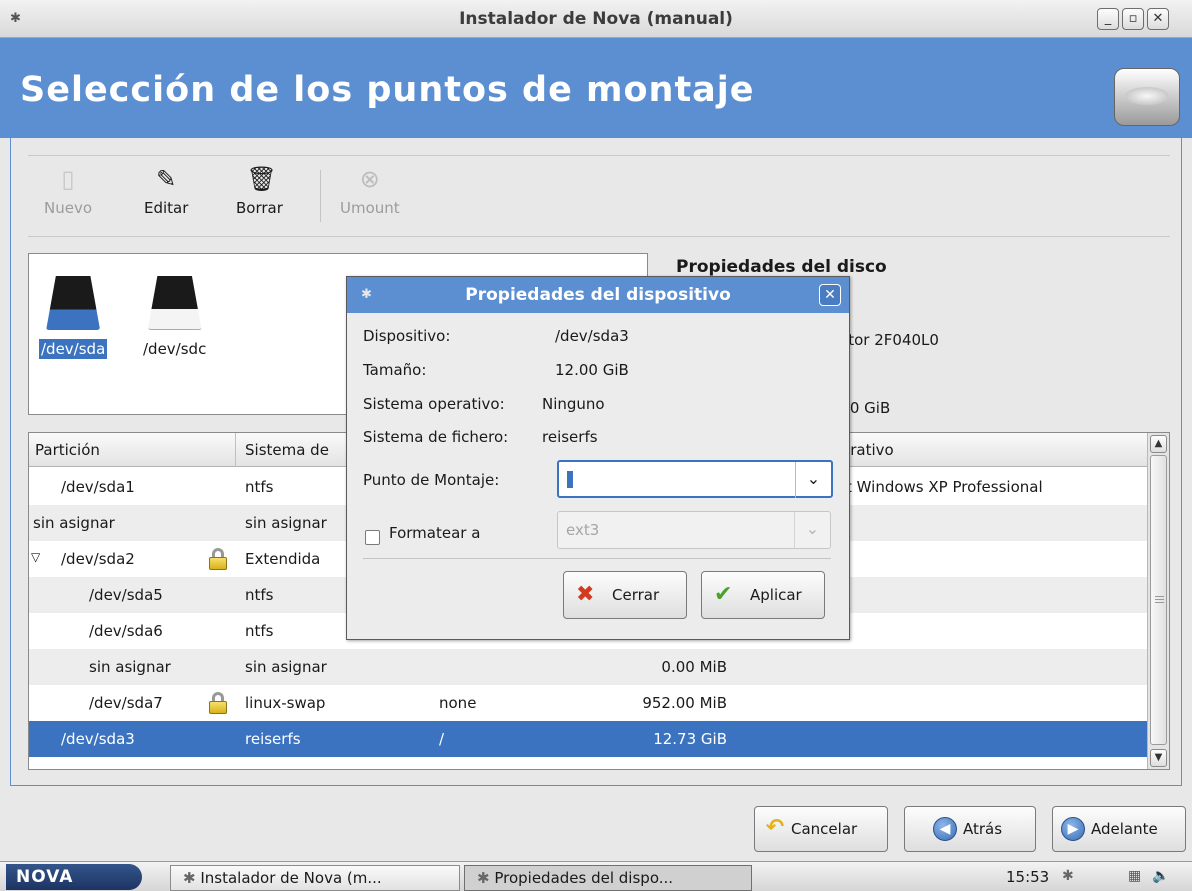 The image size is (1192, 891). I want to click on new-document-icon: ▯, so click(68, 179).